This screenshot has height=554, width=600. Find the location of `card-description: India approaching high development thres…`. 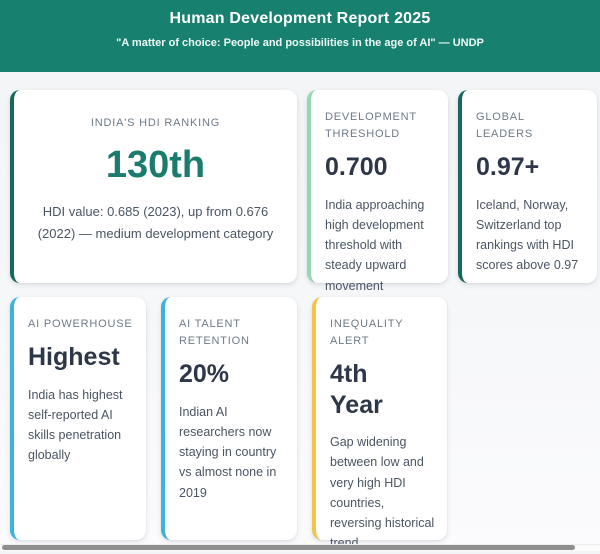

card-description: India approaching high development thres… is located at coordinates (375, 245).